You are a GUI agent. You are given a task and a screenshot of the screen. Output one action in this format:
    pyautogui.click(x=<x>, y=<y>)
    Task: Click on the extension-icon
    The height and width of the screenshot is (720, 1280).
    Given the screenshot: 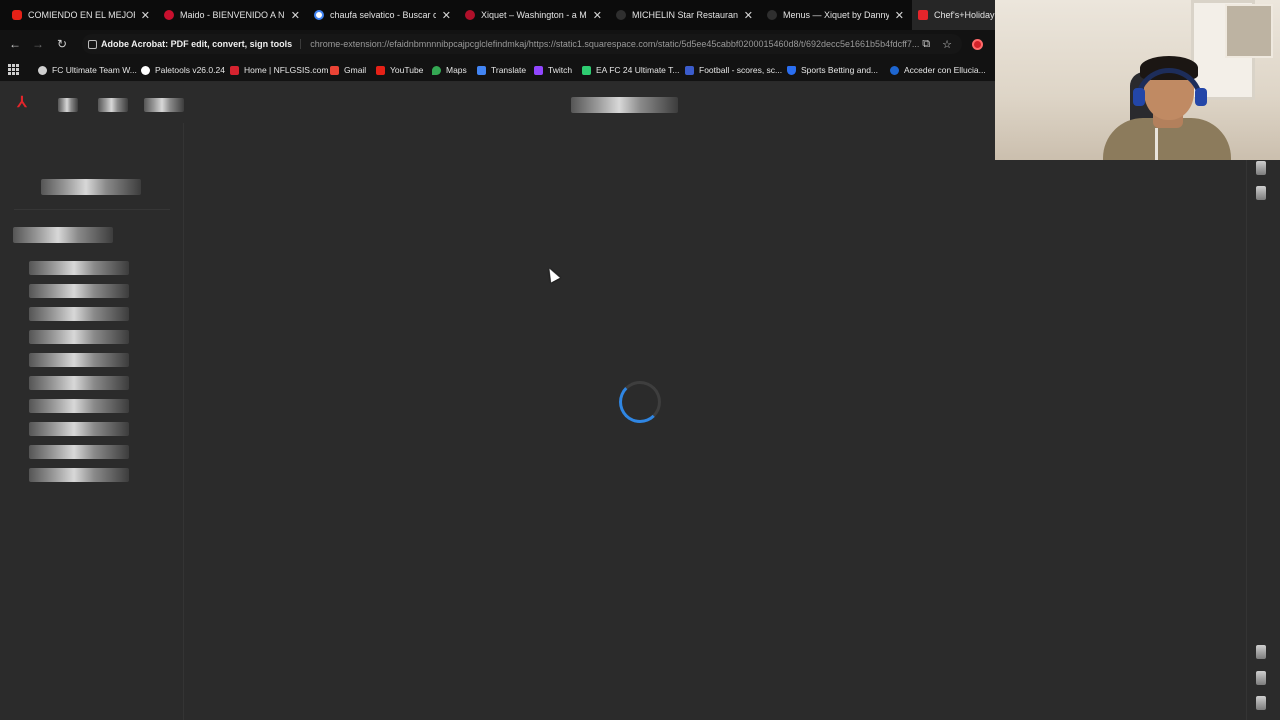 What is the action you would take?
    pyautogui.click(x=92, y=44)
    